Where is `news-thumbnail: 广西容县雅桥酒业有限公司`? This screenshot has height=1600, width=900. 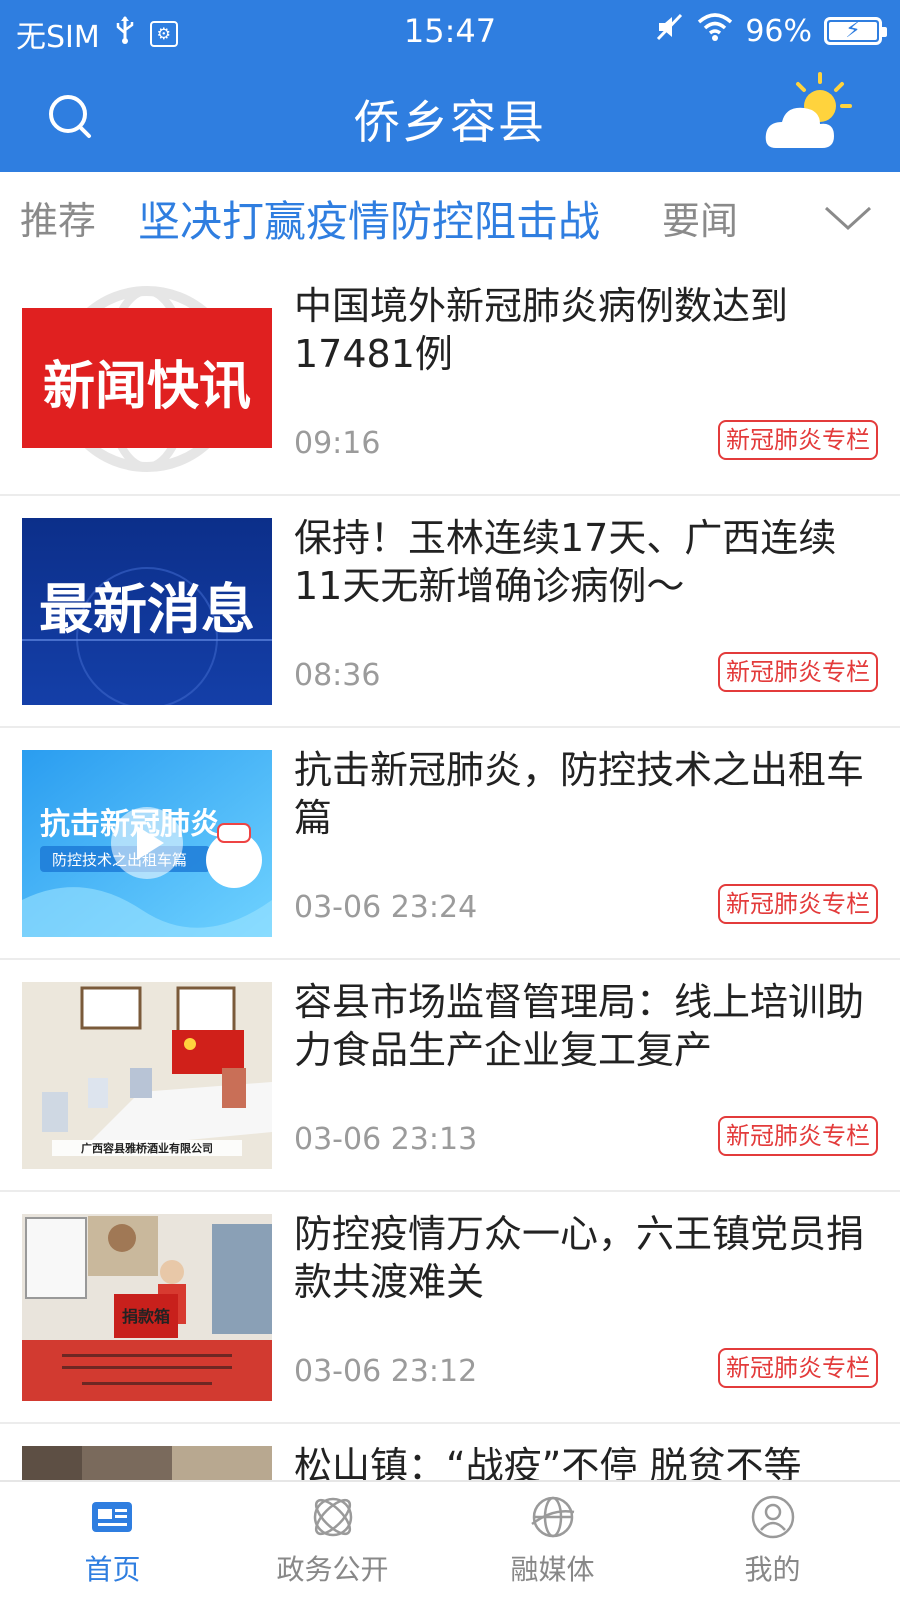
news-thumbnail: 广西容县雅桥酒业有限公司 is located at coordinates (147, 1075).